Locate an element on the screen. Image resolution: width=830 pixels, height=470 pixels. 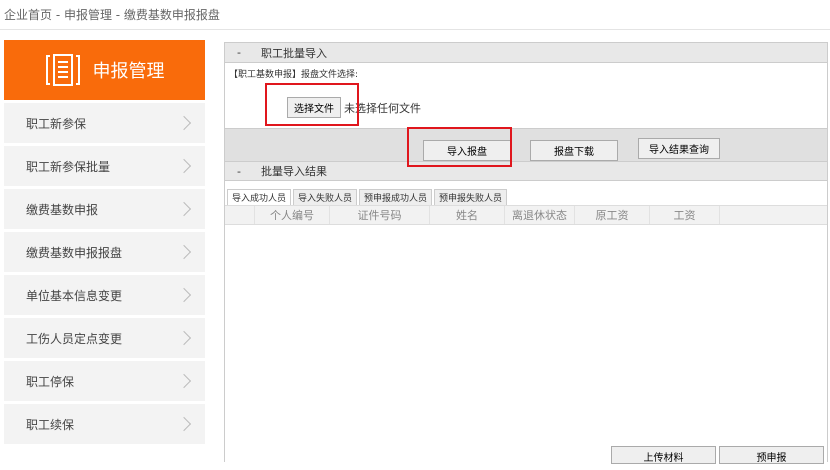
sidebar-title: 申报管理 is located at coordinates (128, 71).